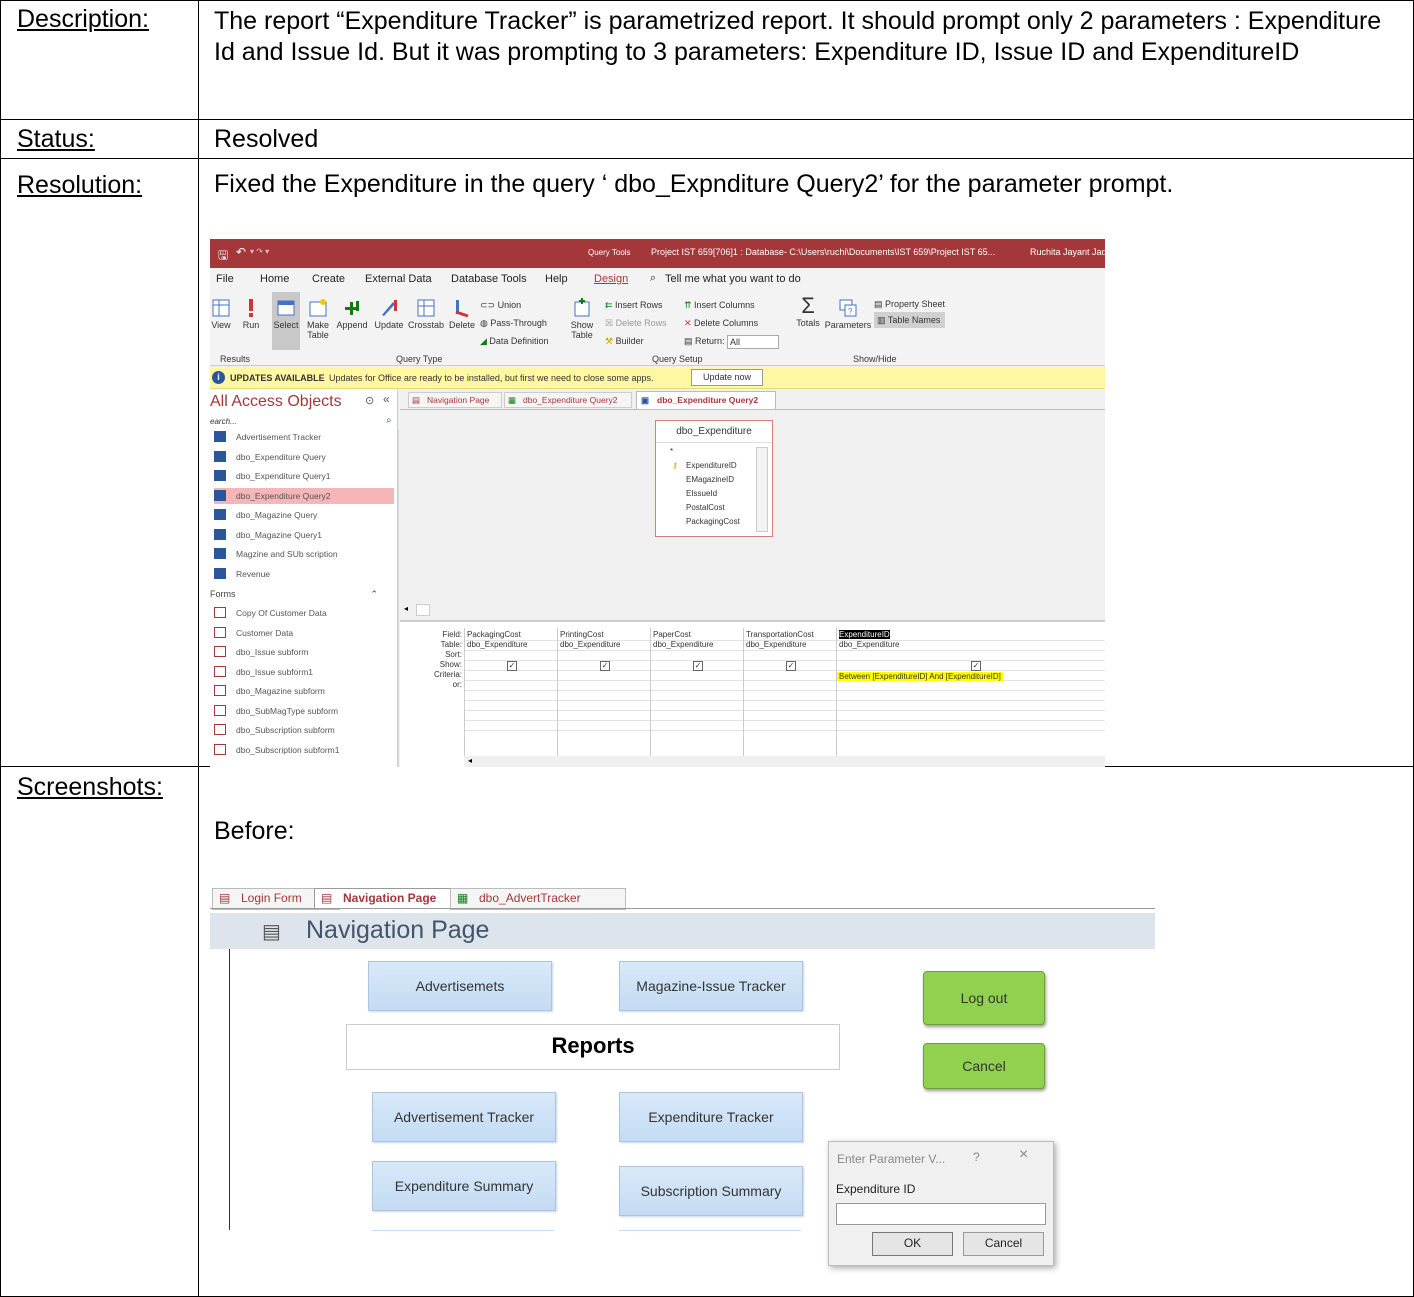  Describe the element at coordinates (304, 457) in the screenshot. I see `nav-item-query: dbo_Expenditure Query` at that location.